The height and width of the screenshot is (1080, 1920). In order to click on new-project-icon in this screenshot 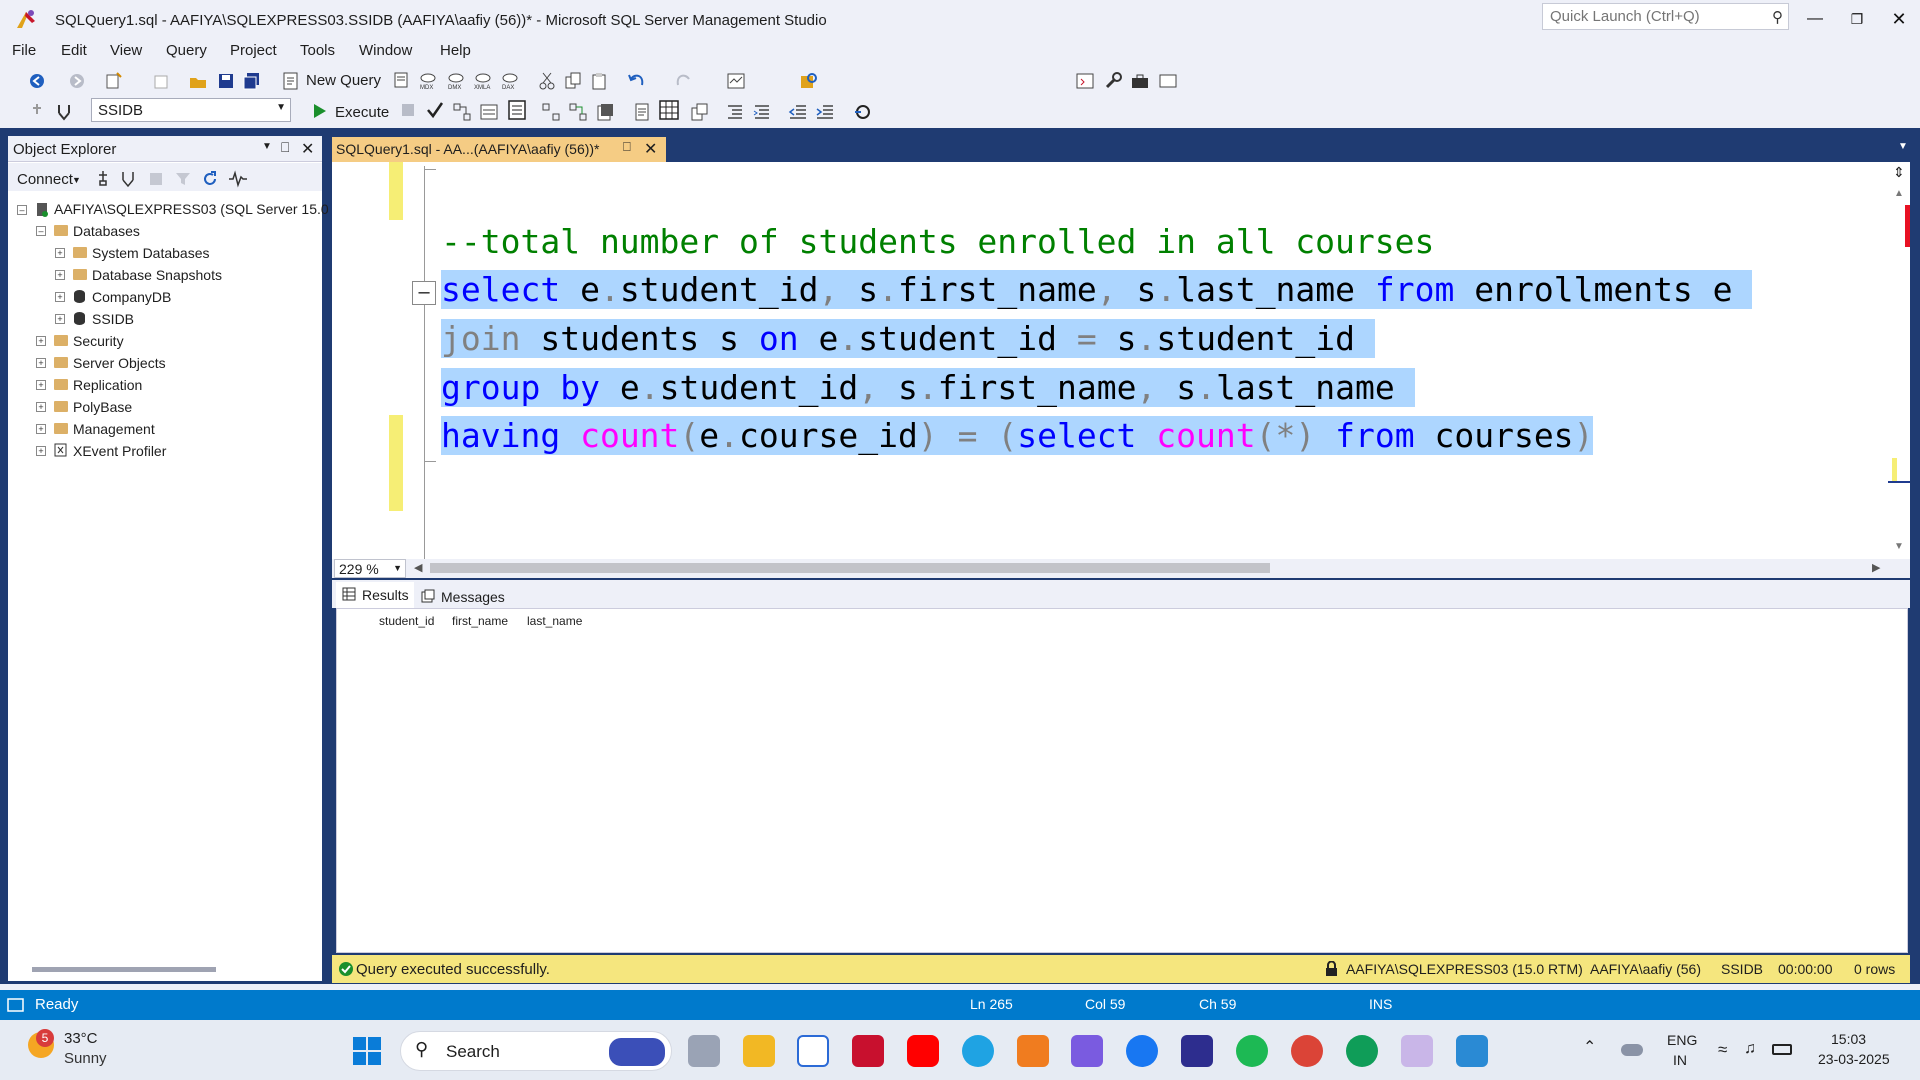, I will do `click(114, 81)`.